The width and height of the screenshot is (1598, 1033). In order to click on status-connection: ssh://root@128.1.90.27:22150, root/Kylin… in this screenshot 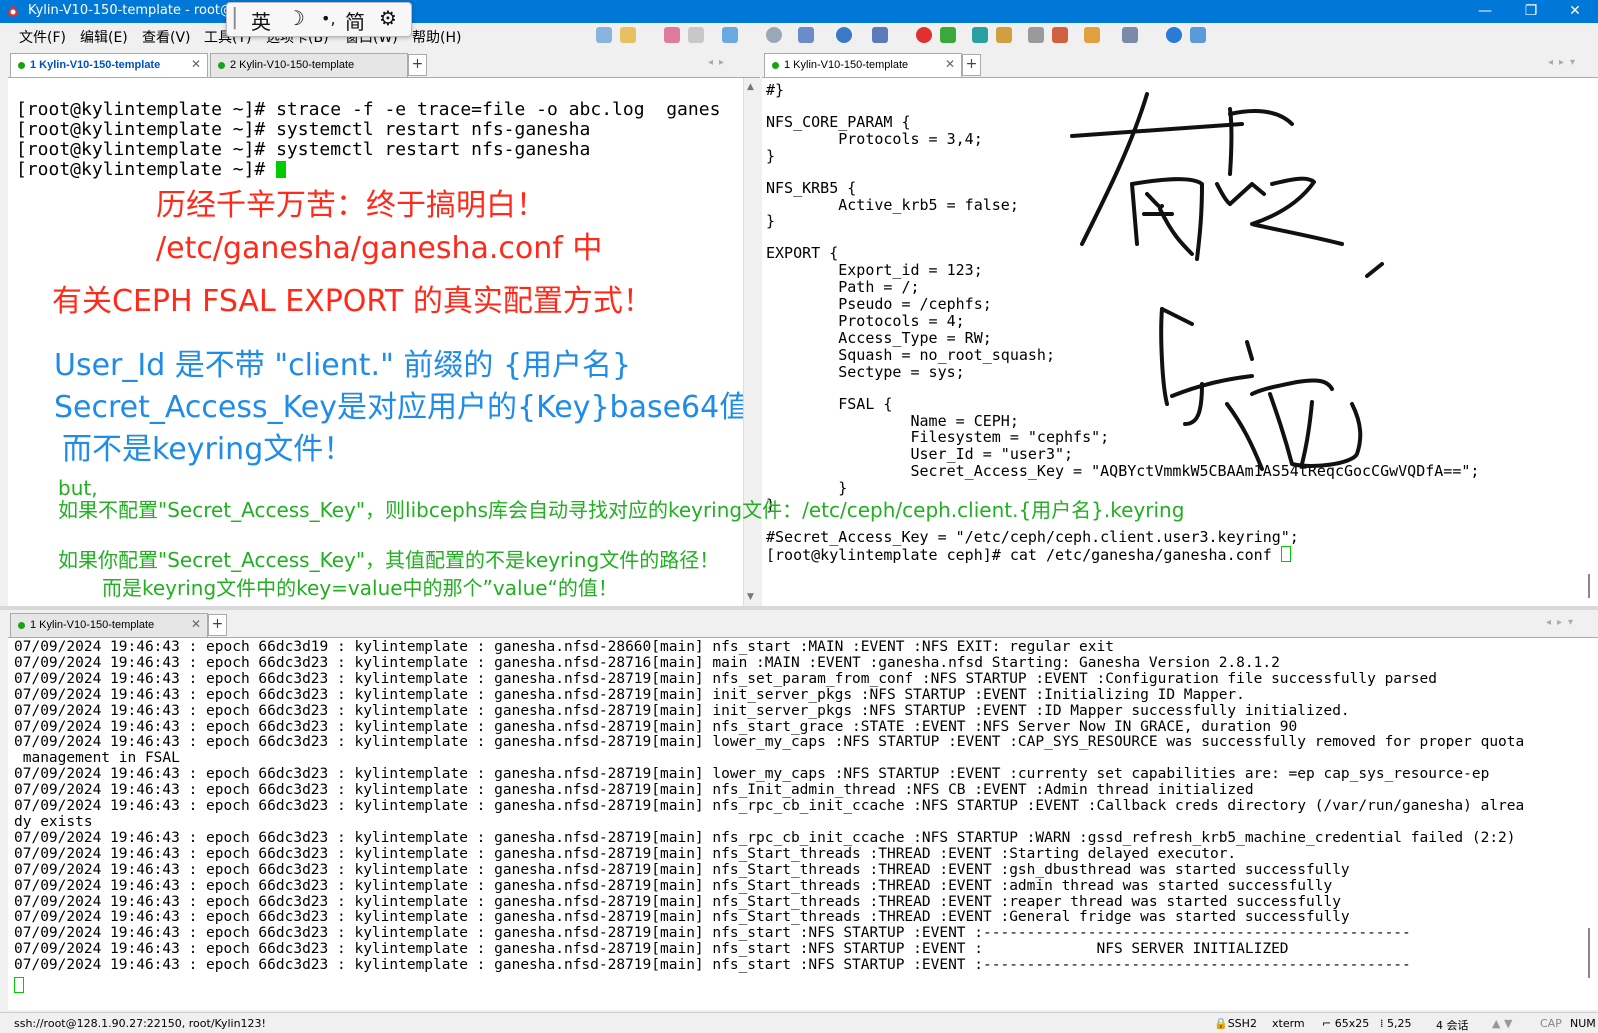, I will do `click(140, 1023)`.